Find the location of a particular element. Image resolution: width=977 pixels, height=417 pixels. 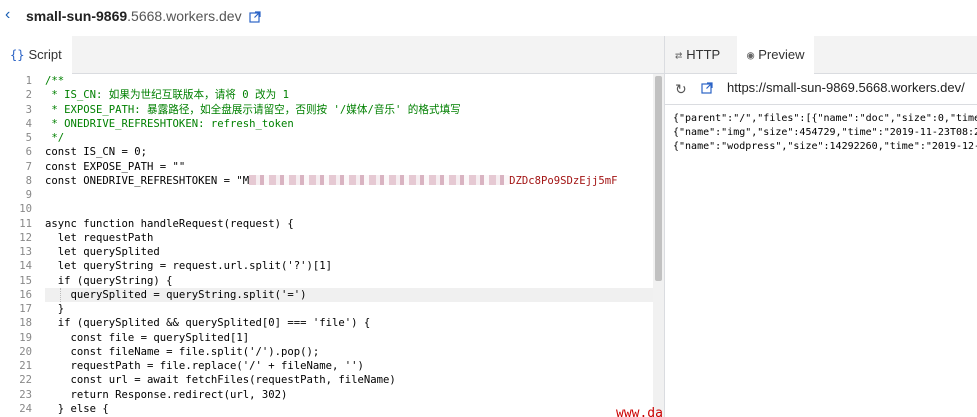

code-text: const fileName = file.split('/').pop(); is located at coordinates (182, 351).